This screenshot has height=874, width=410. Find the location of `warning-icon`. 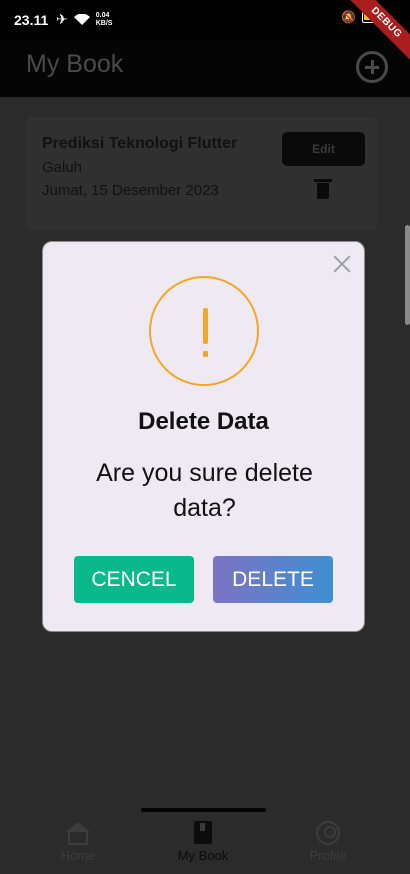

warning-icon is located at coordinates (204, 331).